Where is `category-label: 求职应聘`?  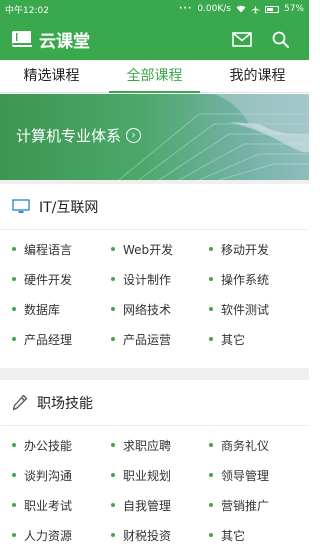
category-label: 求职应聘 is located at coordinates (147, 445).